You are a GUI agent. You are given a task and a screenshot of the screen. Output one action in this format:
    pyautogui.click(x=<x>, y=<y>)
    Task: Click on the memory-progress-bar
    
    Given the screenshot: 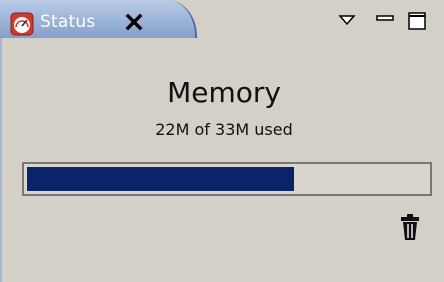 What is the action you would take?
    pyautogui.click(x=227, y=179)
    